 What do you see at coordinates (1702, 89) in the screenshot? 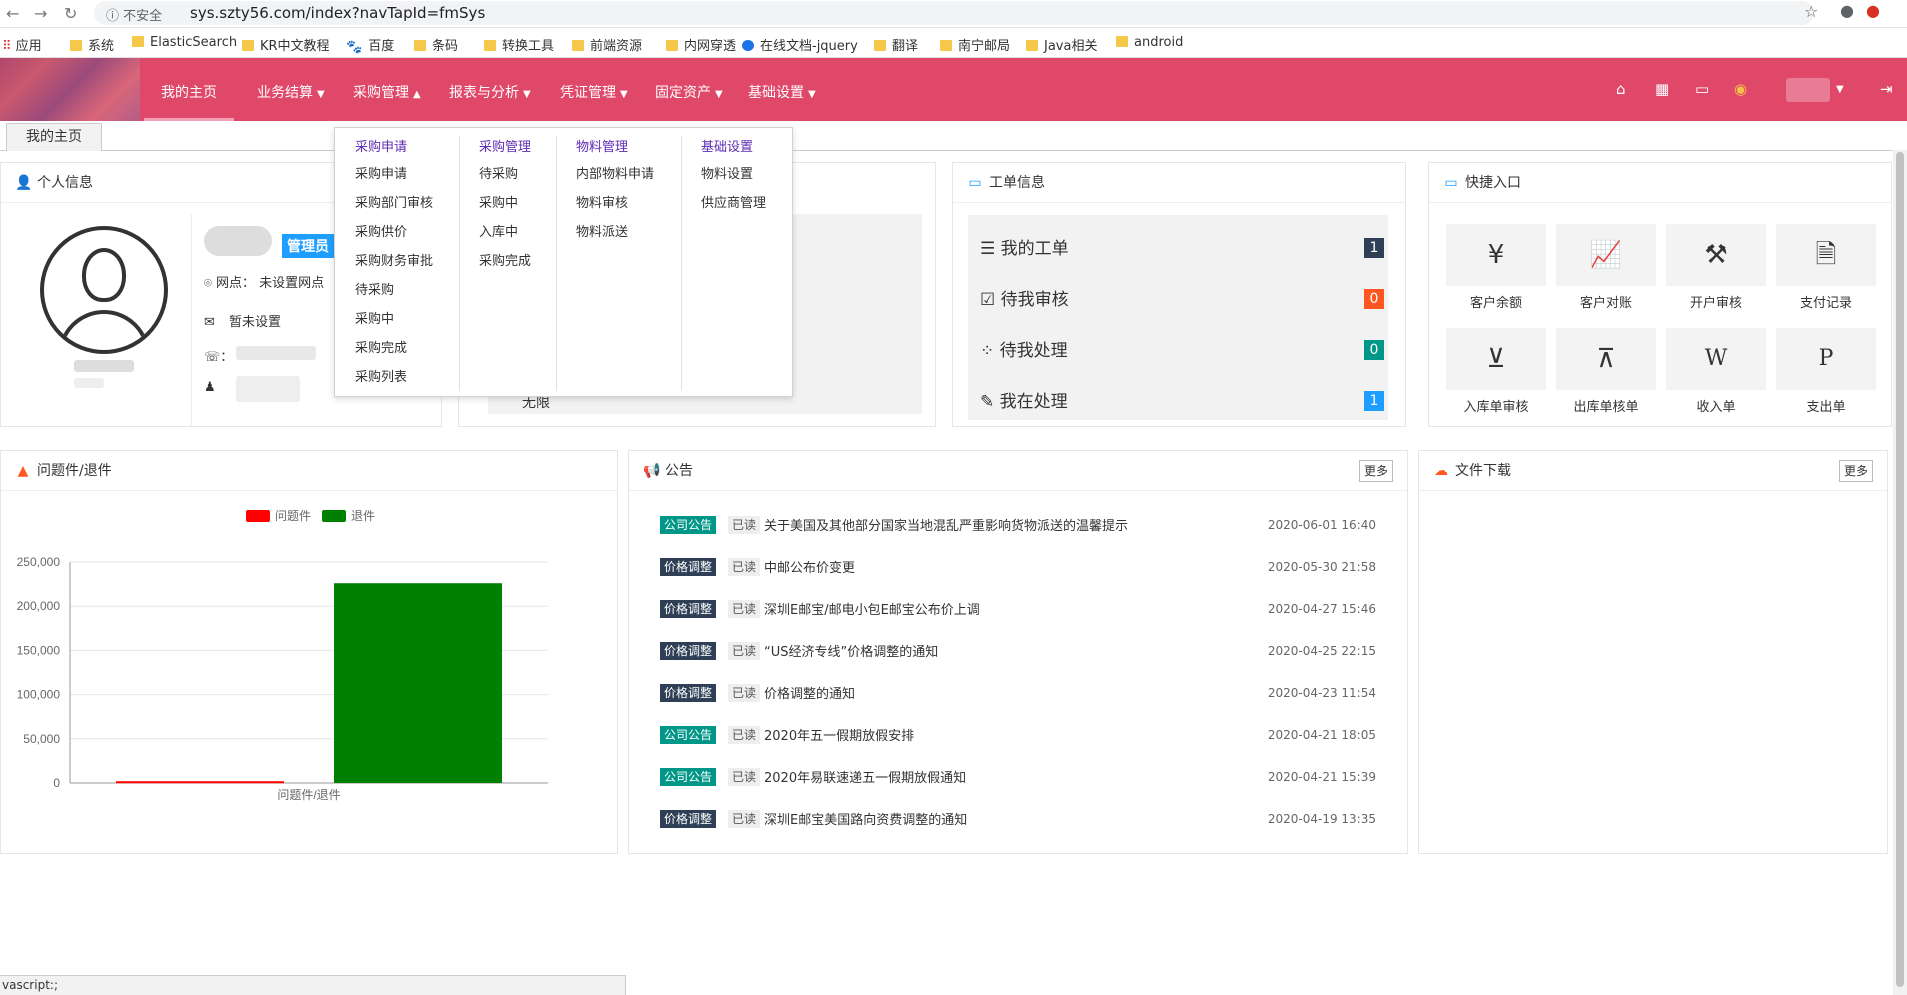
I see `monitor-icon: ▭` at bounding box center [1702, 89].